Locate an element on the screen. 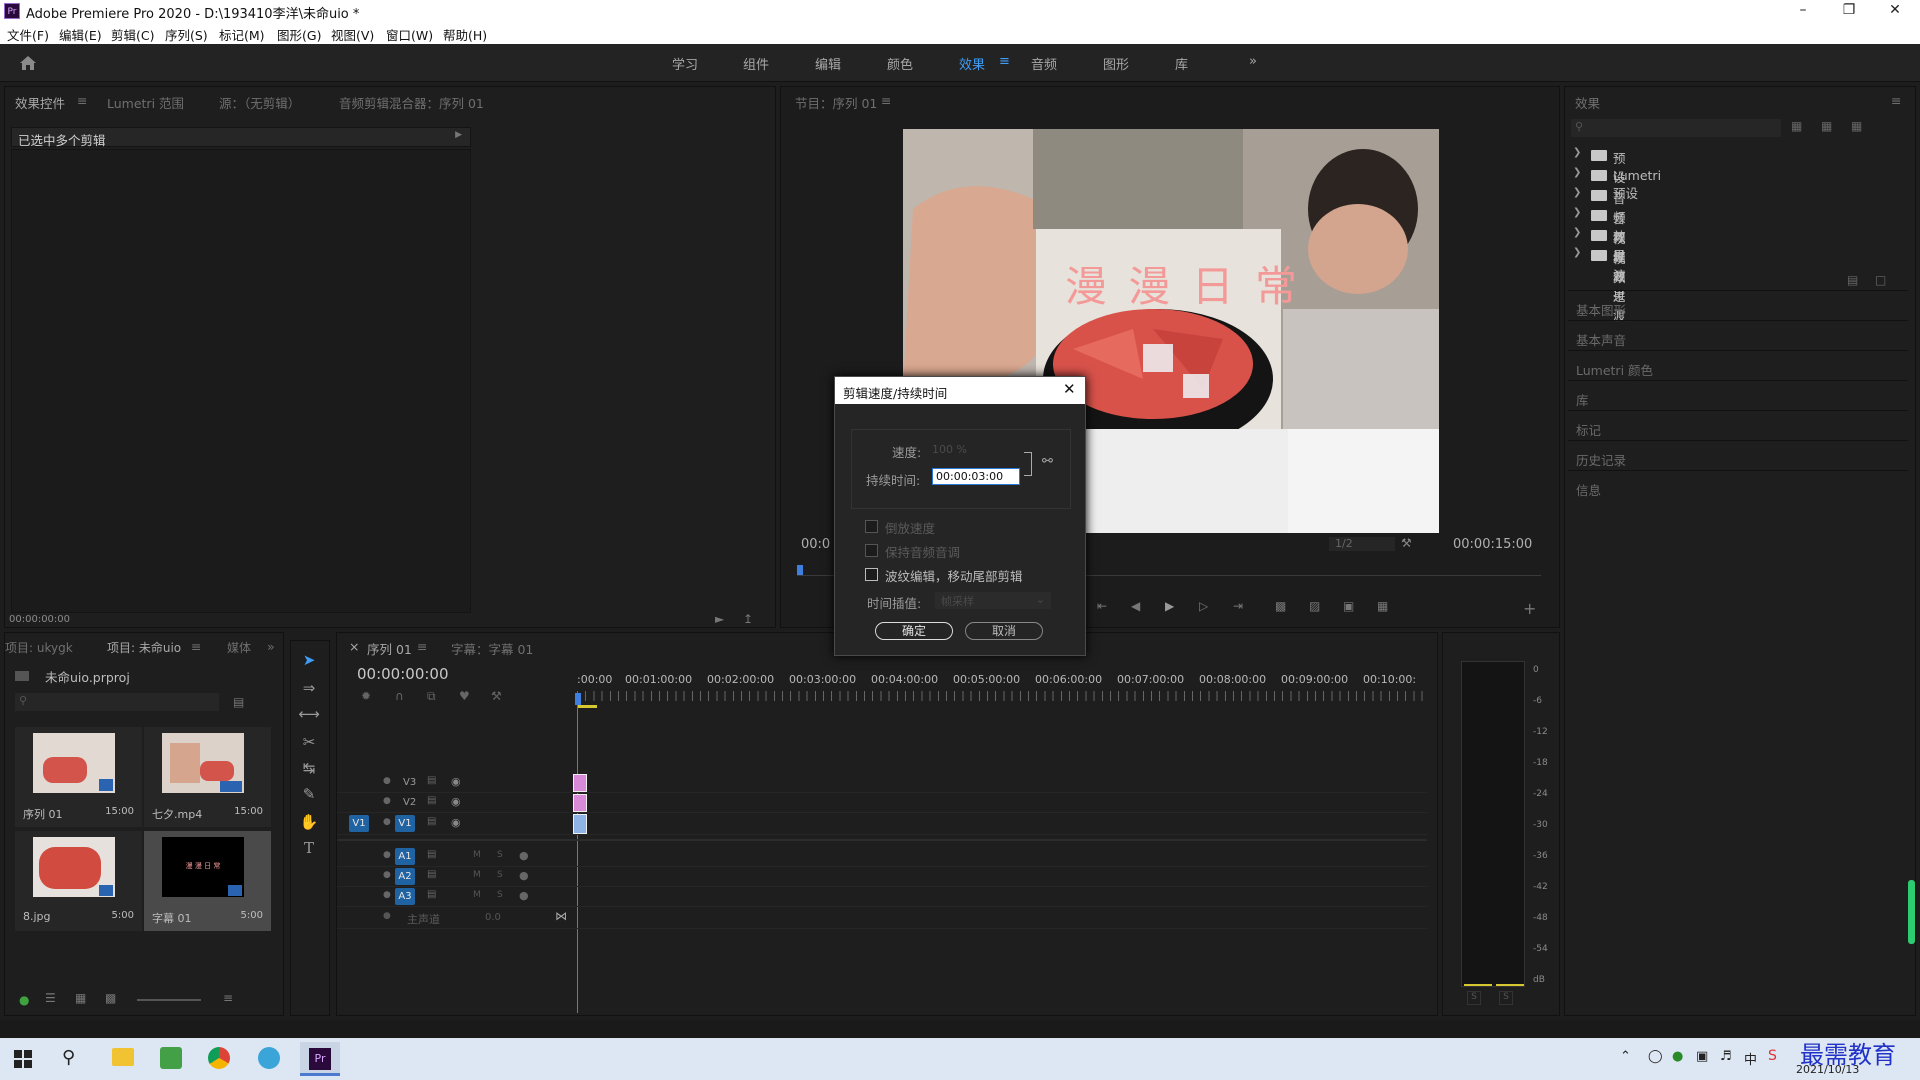 The height and width of the screenshot is (1080, 1920). playhead-handle is located at coordinates (578, 699).